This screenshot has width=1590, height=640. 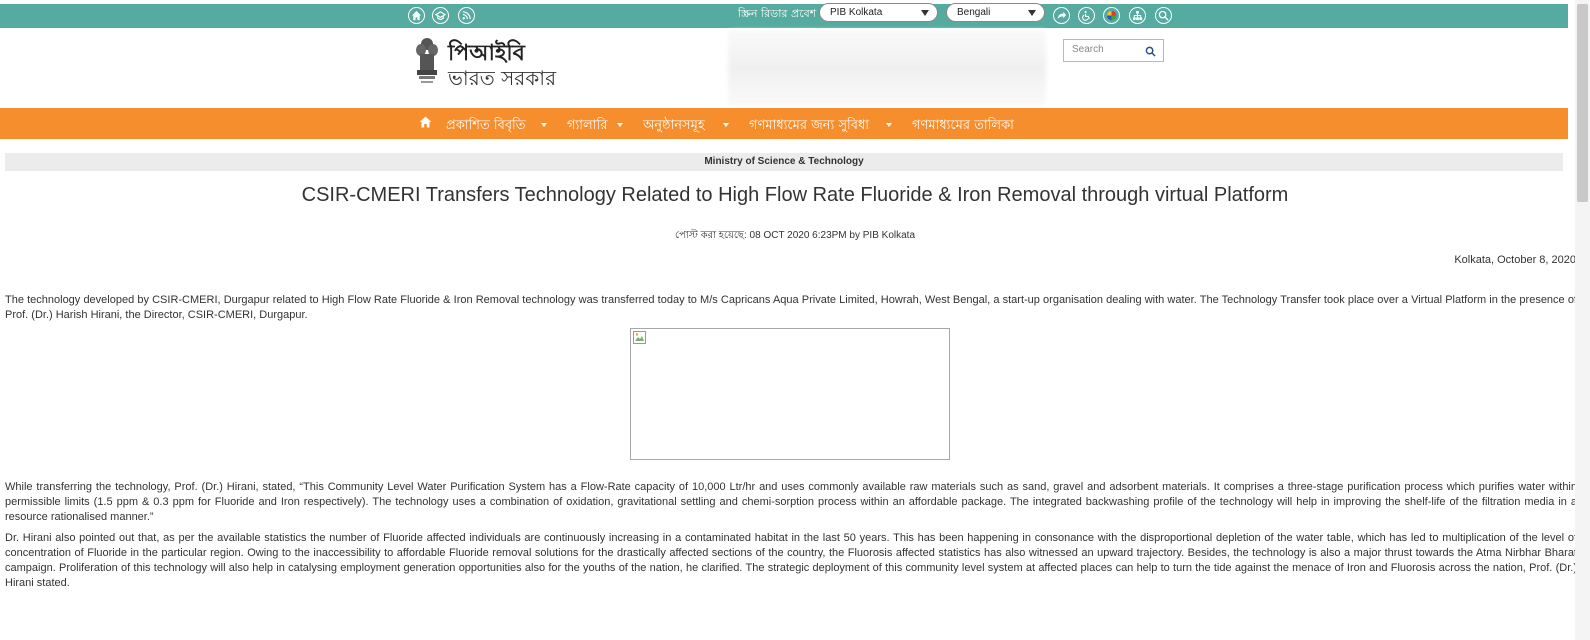 What do you see at coordinates (1061, 15) in the screenshot?
I see `share-icon` at bounding box center [1061, 15].